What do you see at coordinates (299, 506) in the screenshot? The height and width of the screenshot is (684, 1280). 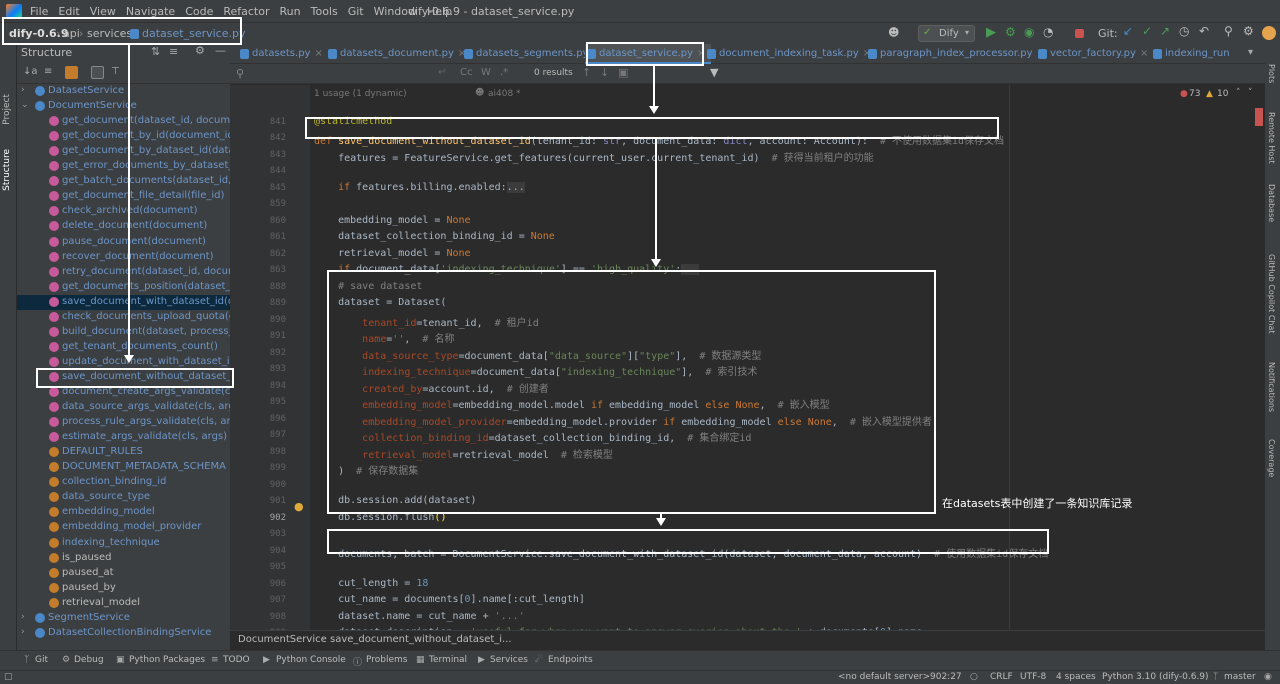 I see `lightbulb-icon: ●` at bounding box center [299, 506].